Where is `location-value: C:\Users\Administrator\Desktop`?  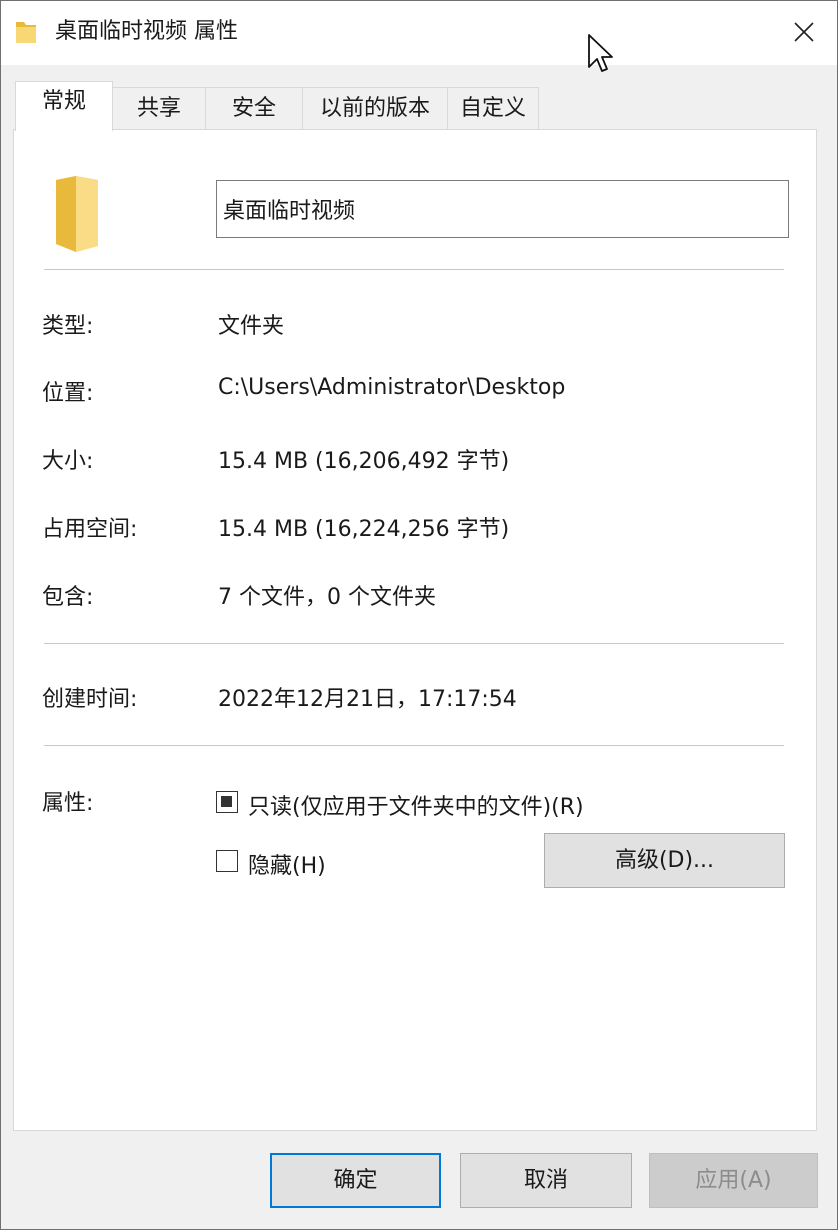
location-value: C:\Users\Administrator\Desktop is located at coordinates (392, 387).